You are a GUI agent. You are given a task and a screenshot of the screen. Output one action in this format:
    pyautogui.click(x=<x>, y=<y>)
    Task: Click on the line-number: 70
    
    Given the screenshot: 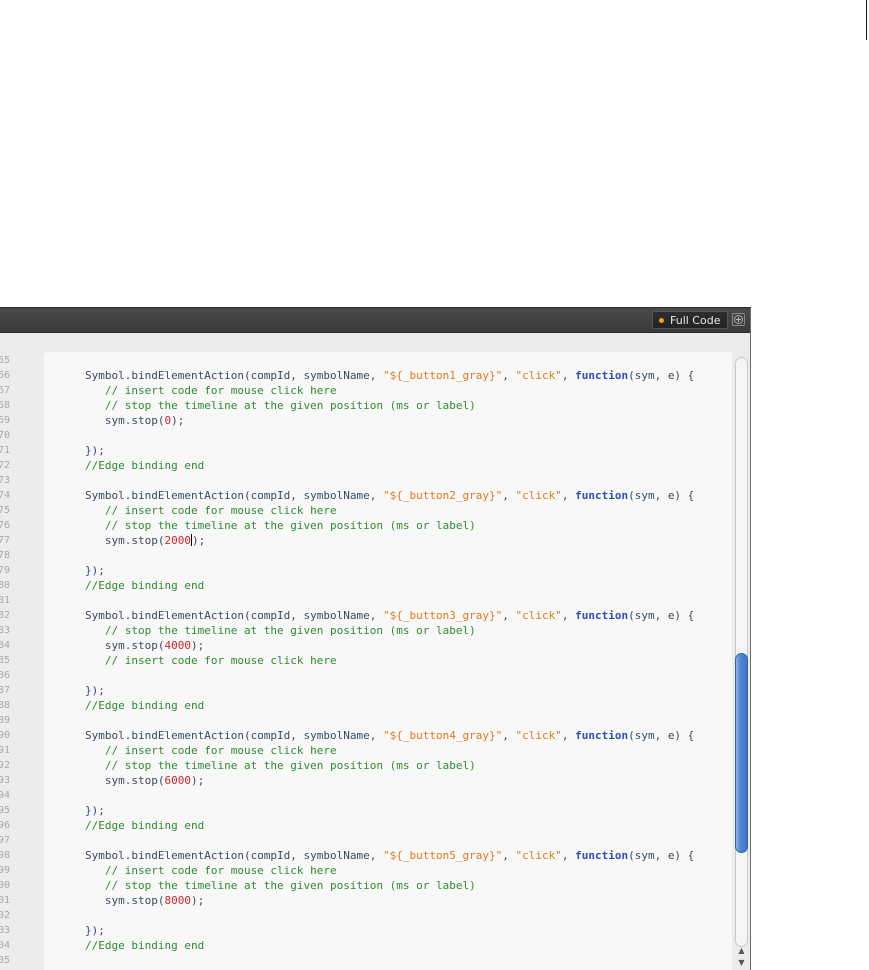 What is the action you would take?
    pyautogui.click(x=5, y=435)
    